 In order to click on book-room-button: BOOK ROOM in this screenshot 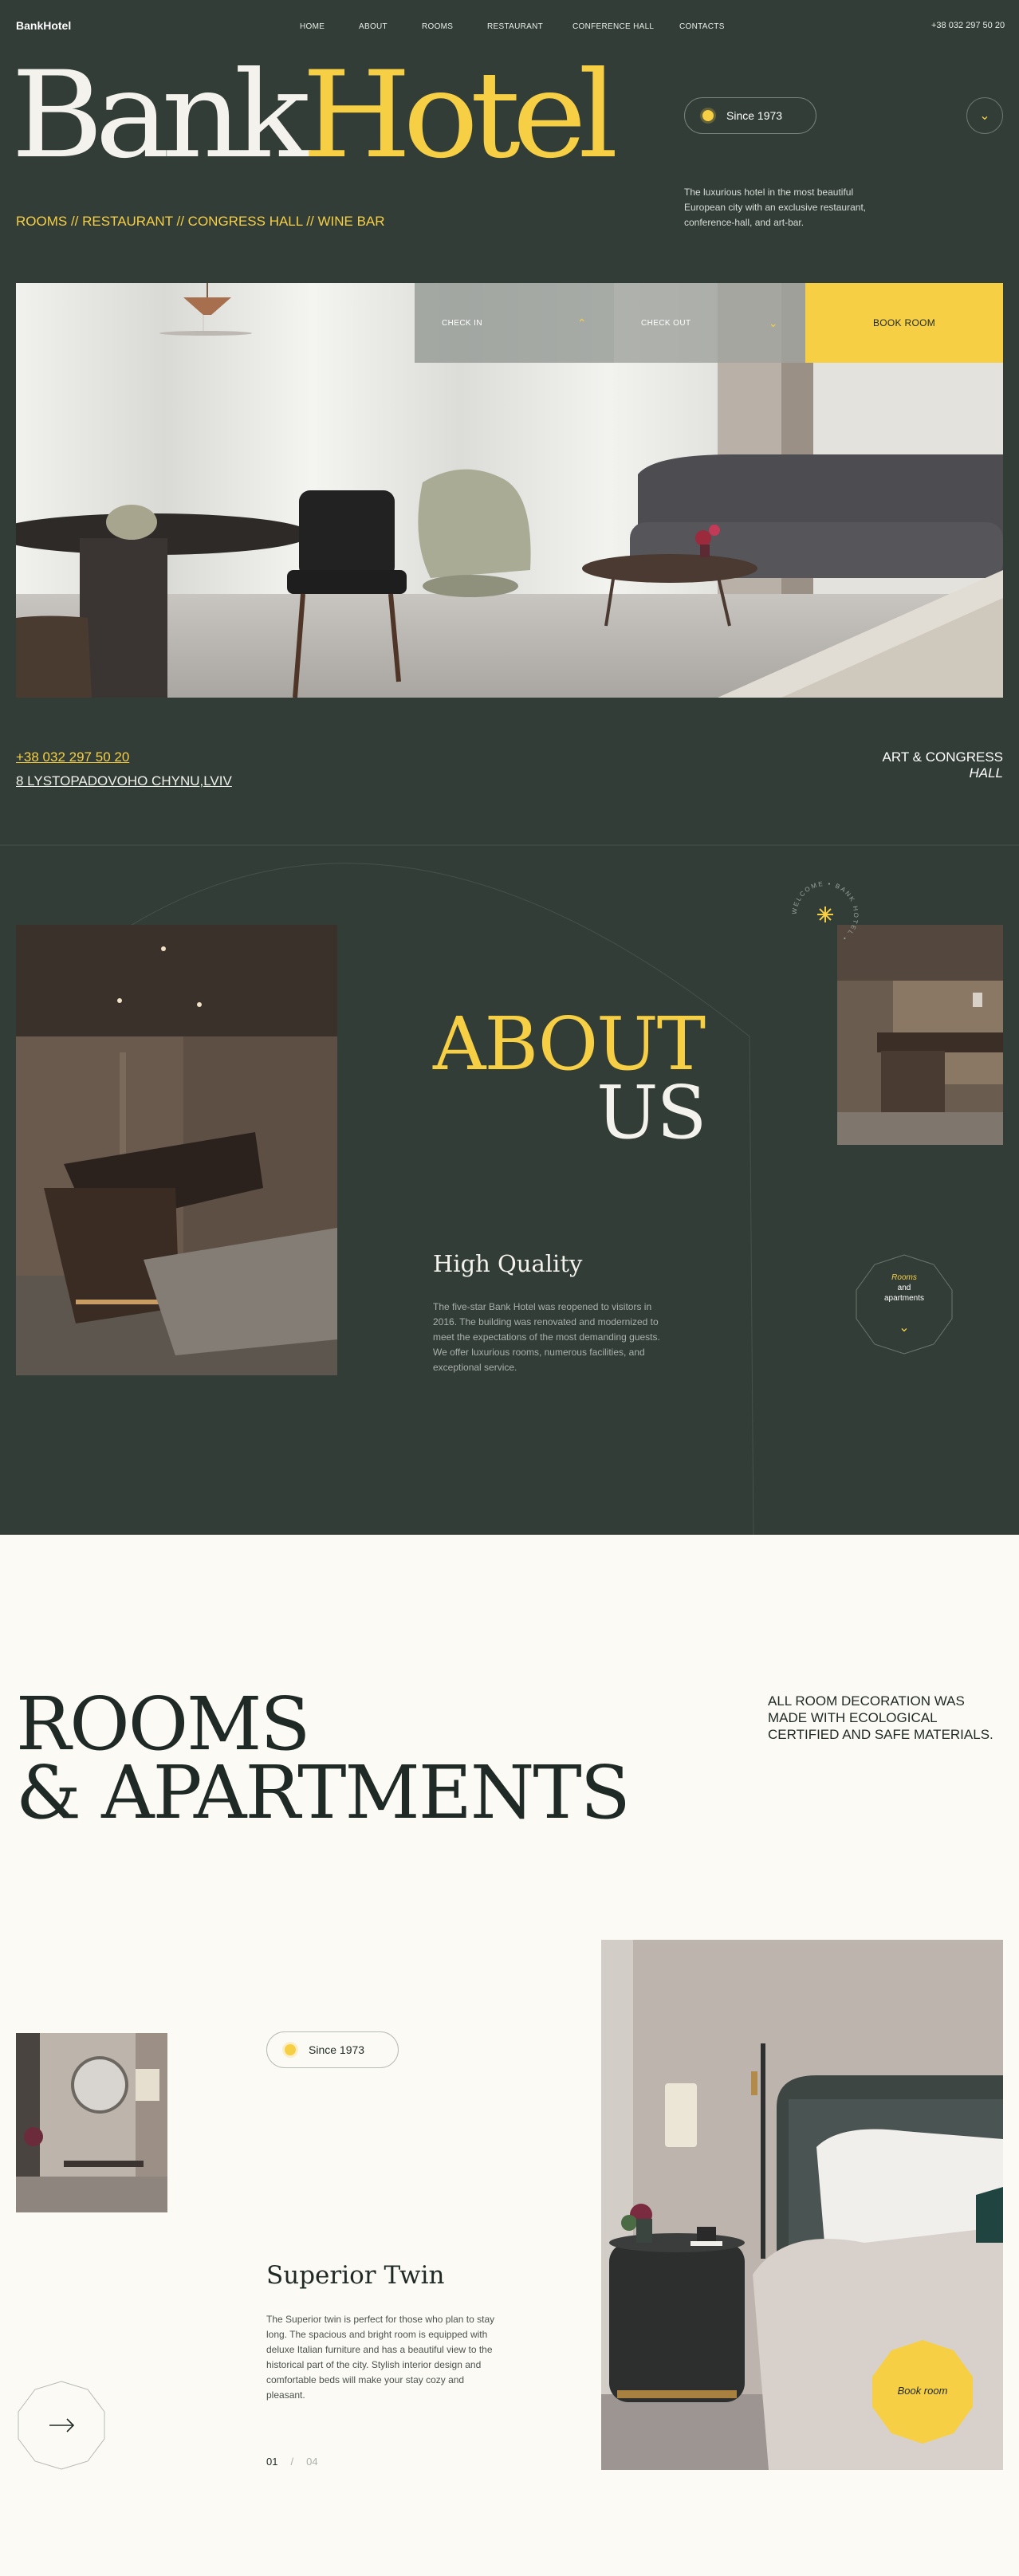, I will do `click(904, 323)`.